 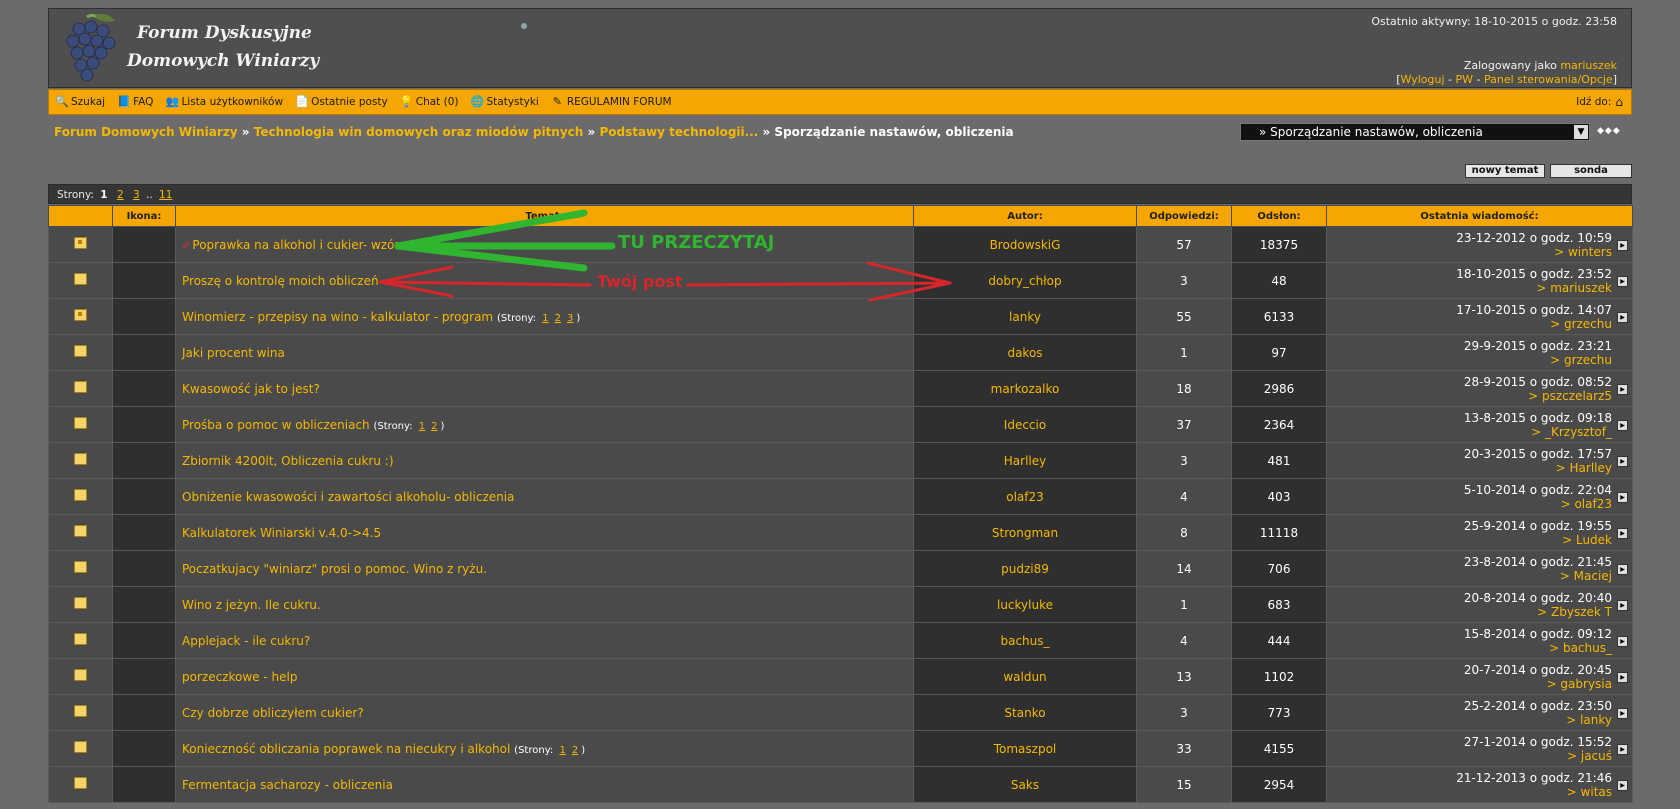 What do you see at coordinates (429, 102) in the screenshot?
I see `menu-chat: 💡 Chat (0)` at bounding box center [429, 102].